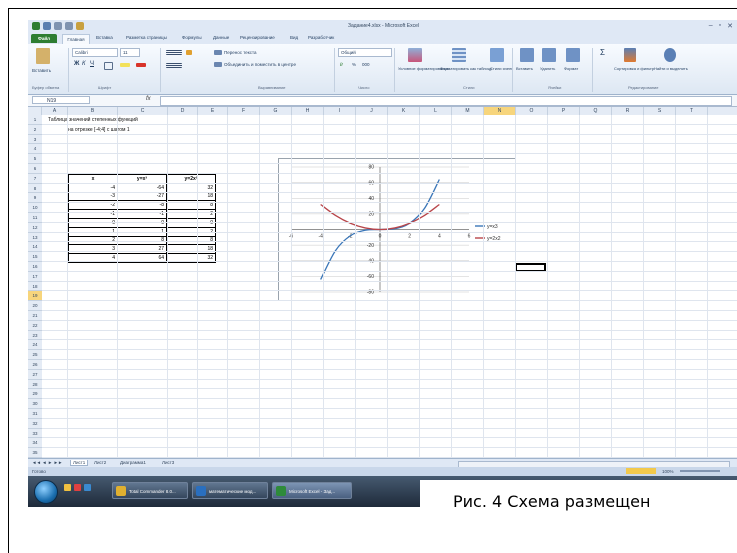  Describe the element at coordinates (670, 55) in the screenshot. I see `find-select-icon` at that location.